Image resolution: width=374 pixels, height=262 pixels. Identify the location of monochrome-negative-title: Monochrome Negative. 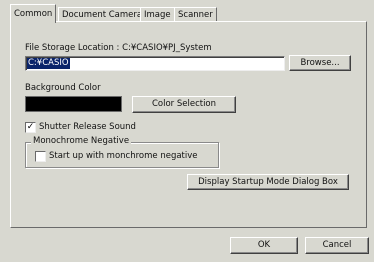
(81, 141).